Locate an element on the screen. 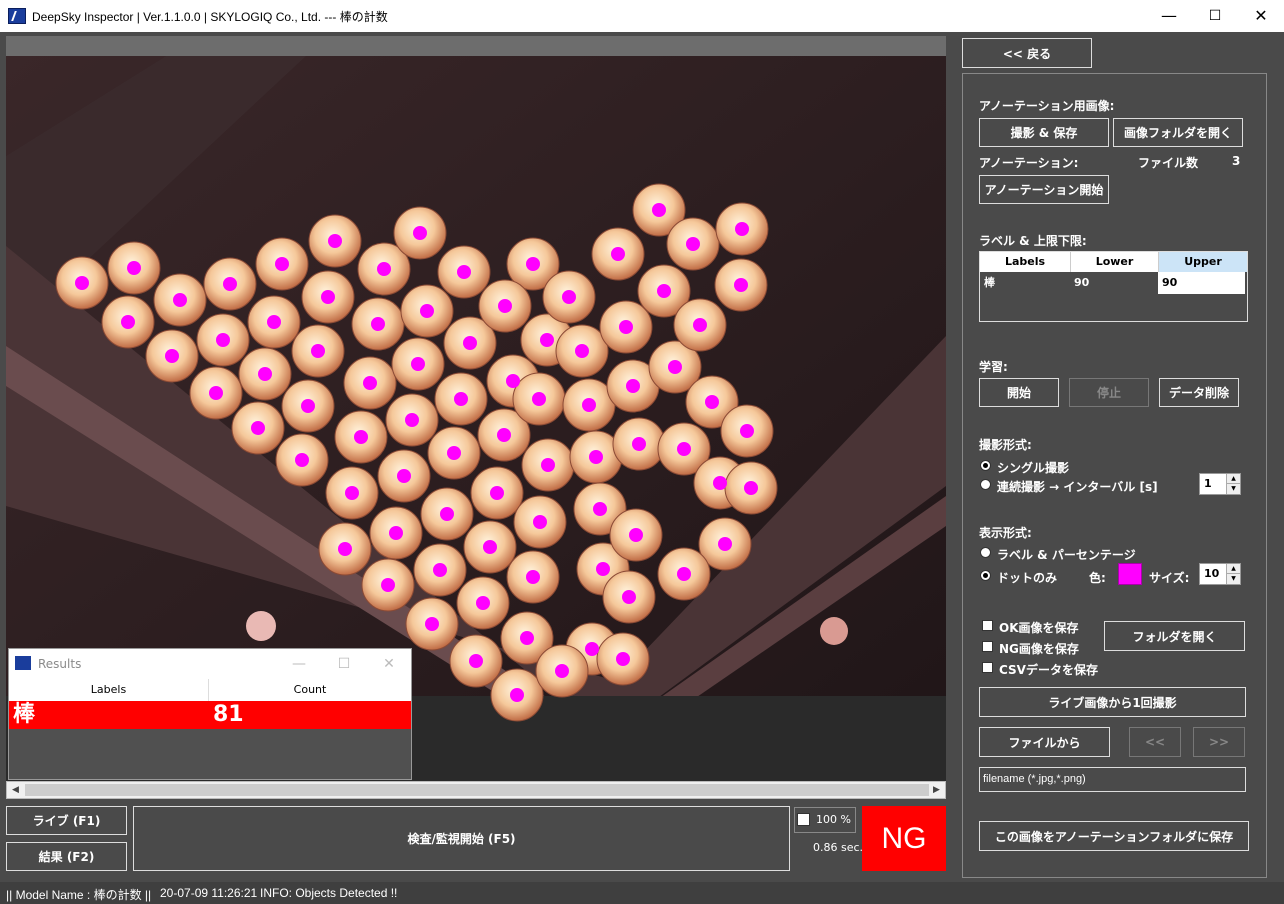 The height and width of the screenshot is (904, 1284). table-row: 棒 81 is located at coordinates (210, 715).